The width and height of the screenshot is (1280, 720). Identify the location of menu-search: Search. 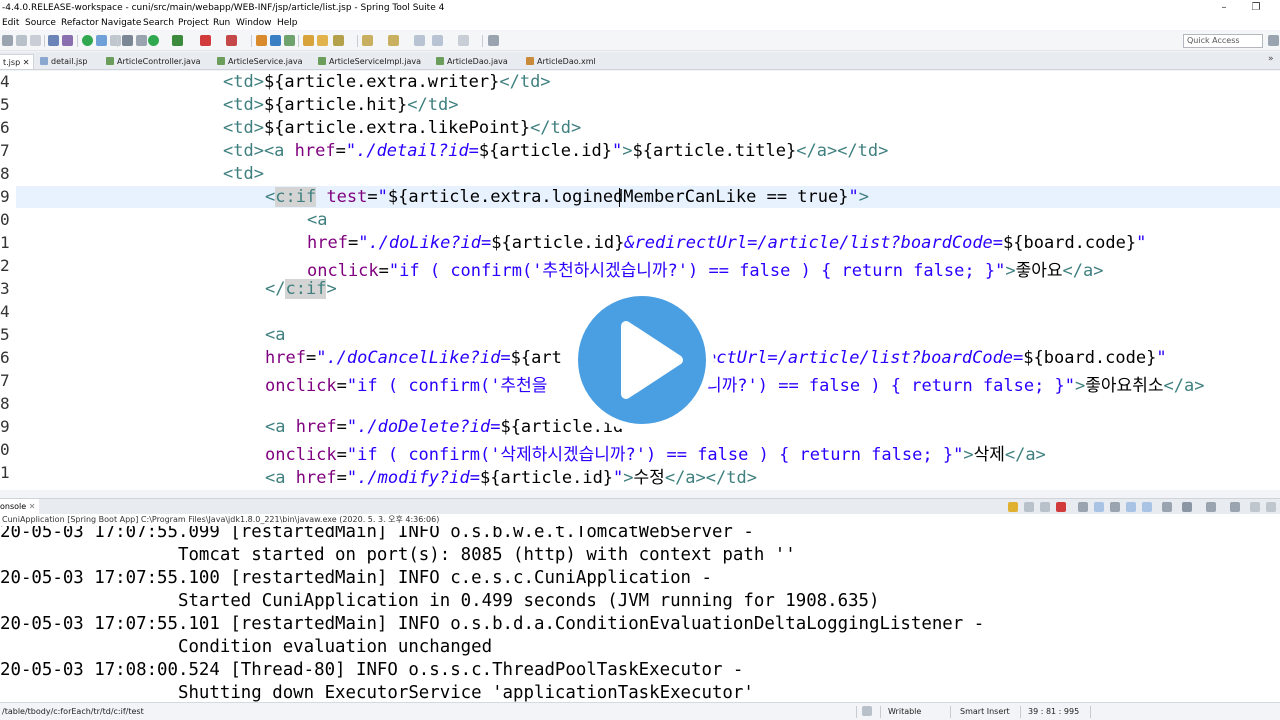
(158, 23).